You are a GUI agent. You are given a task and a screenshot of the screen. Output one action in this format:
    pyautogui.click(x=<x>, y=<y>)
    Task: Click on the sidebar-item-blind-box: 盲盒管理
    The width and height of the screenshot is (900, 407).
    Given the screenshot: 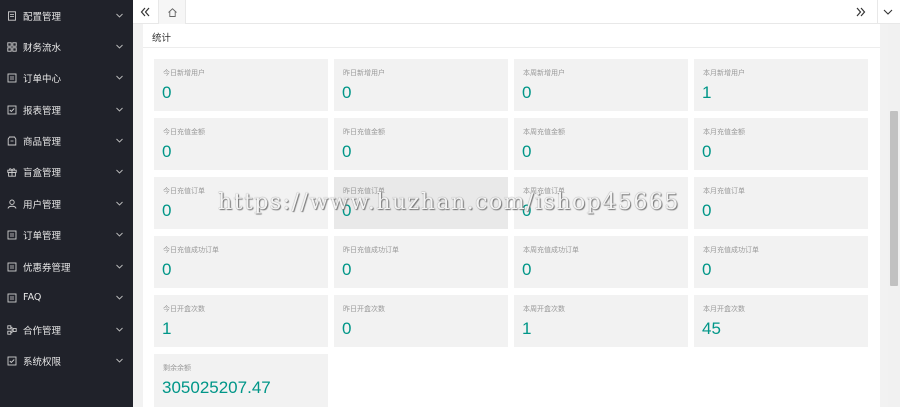 What is the action you would take?
    pyautogui.click(x=66, y=171)
    